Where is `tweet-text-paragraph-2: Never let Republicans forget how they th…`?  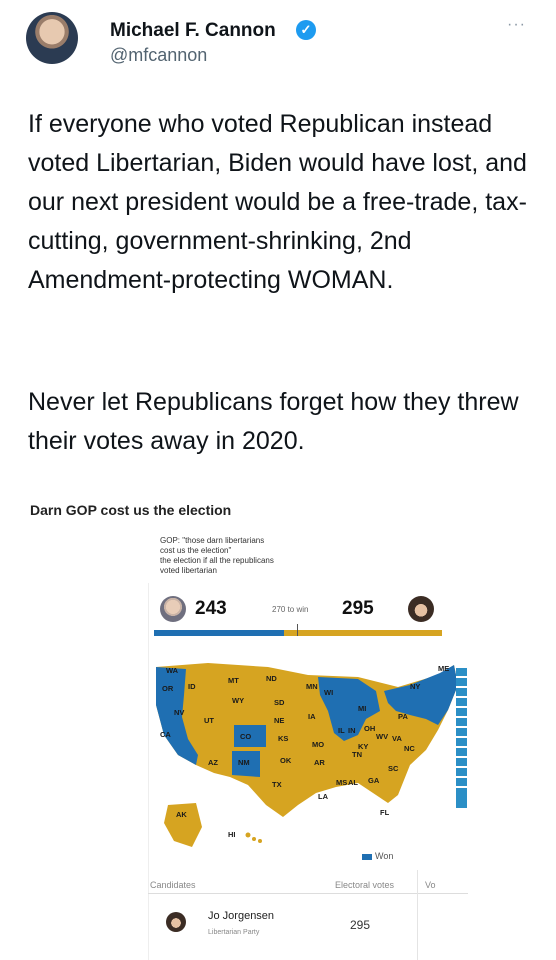
tweet-text-paragraph-2: Never let Republicans forget how they th… is located at coordinates (273, 421).